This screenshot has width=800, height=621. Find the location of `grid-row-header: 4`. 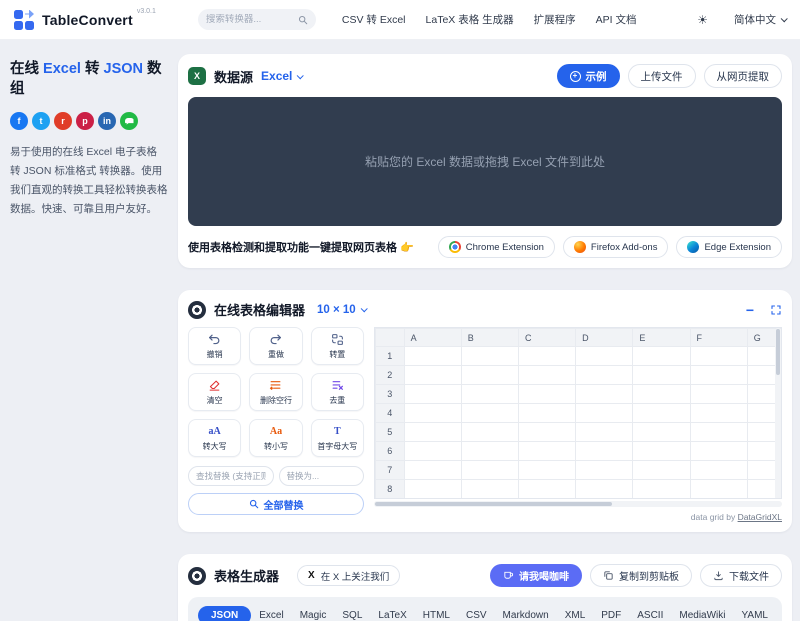

grid-row-header: 4 is located at coordinates (390, 413).